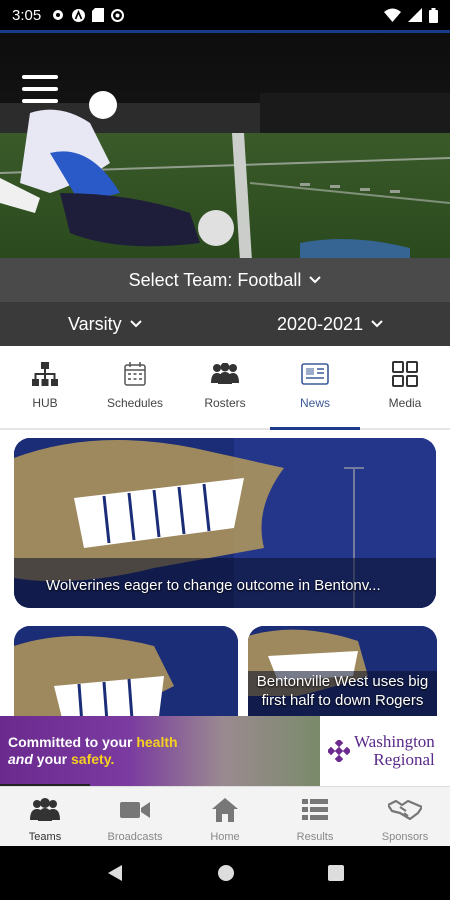  Describe the element at coordinates (20, 759) in the screenshot. I see `ad-text-part: and` at that location.